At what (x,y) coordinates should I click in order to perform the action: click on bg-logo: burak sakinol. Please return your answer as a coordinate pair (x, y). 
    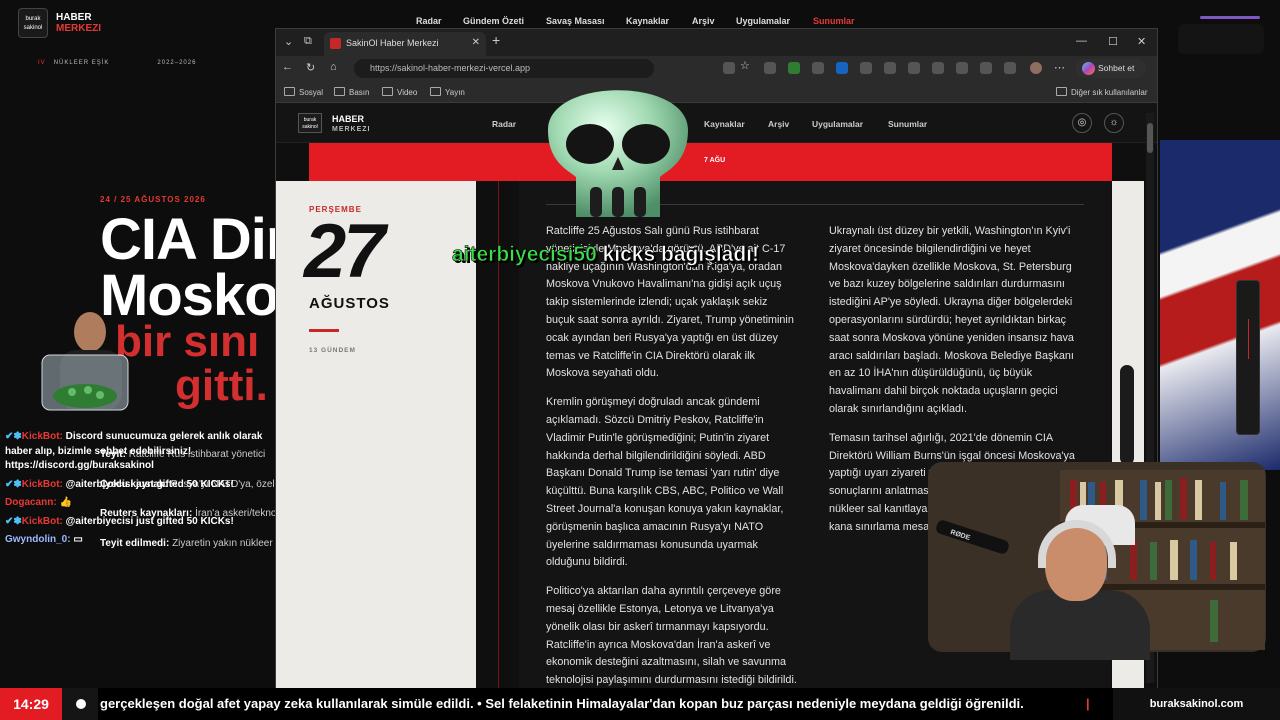
    Looking at the image, I should click on (33, 23).